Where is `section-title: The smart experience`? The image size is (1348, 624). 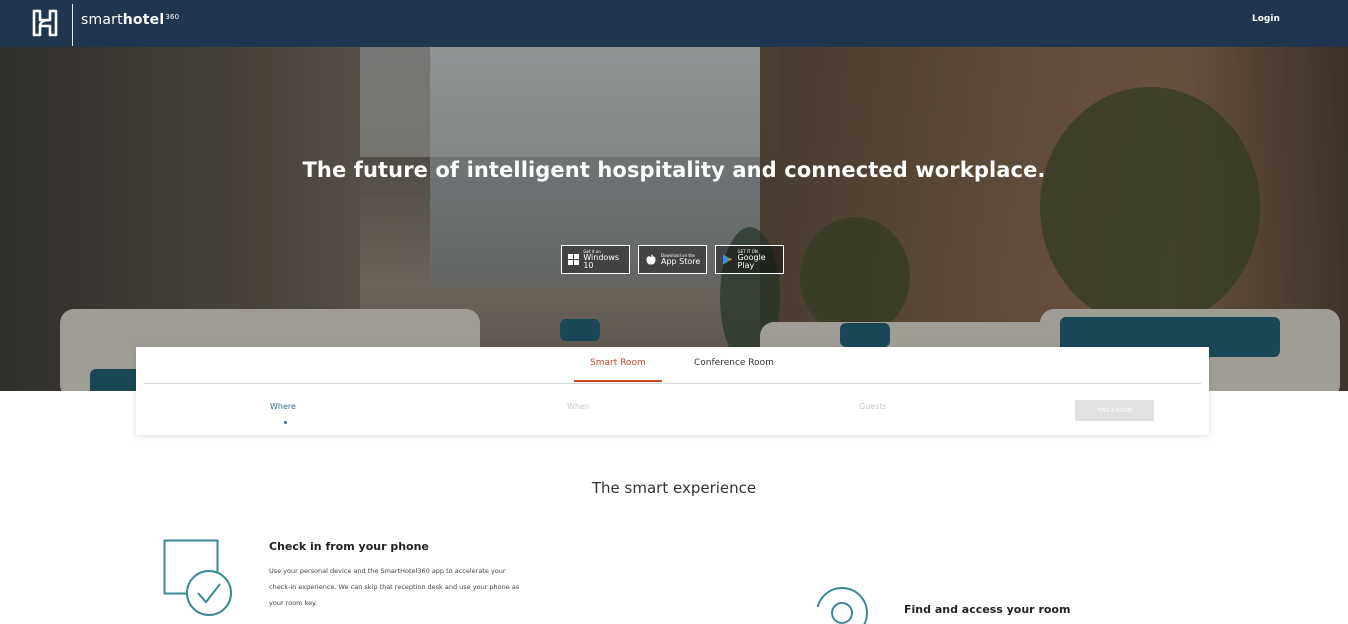
section-title: The smart experience is located at coordinates (674, 488).